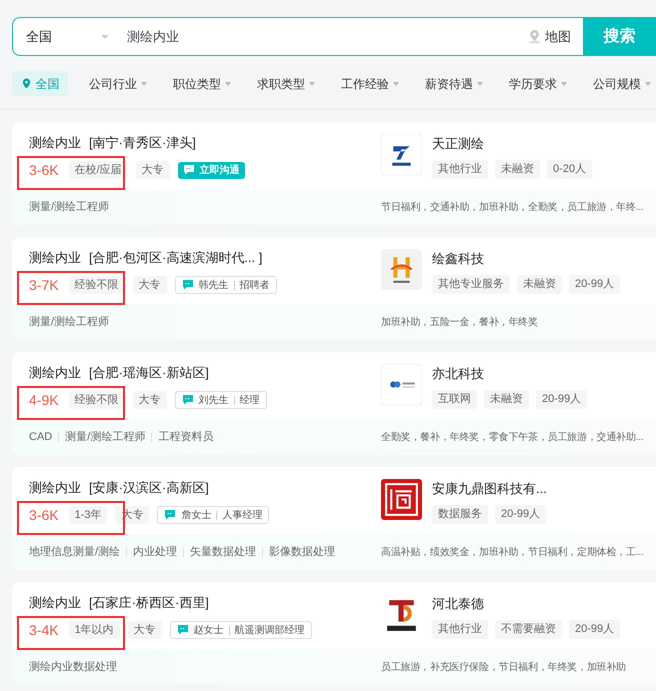  Describe the element at coordinates (225, 285) in the screenshot. I see `recruiter-chat-button: 韩先生 招聘者` at that location.